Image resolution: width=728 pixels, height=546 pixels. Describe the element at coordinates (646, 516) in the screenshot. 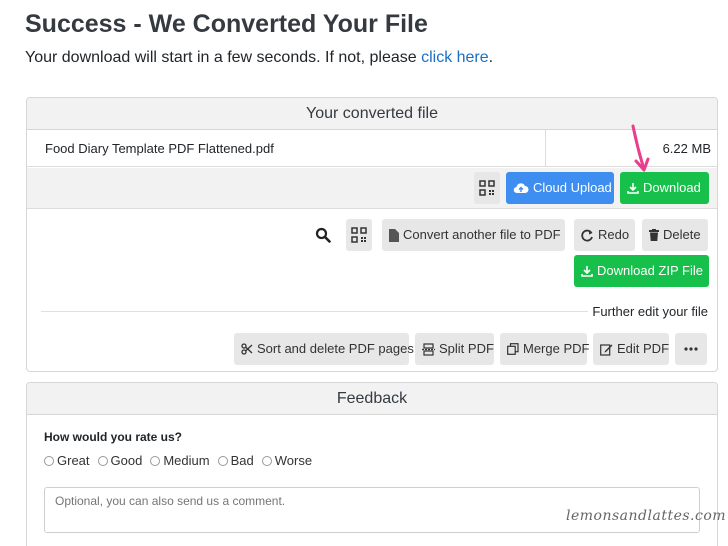

I see `watermark: lemonsandlattes.com` at that location.